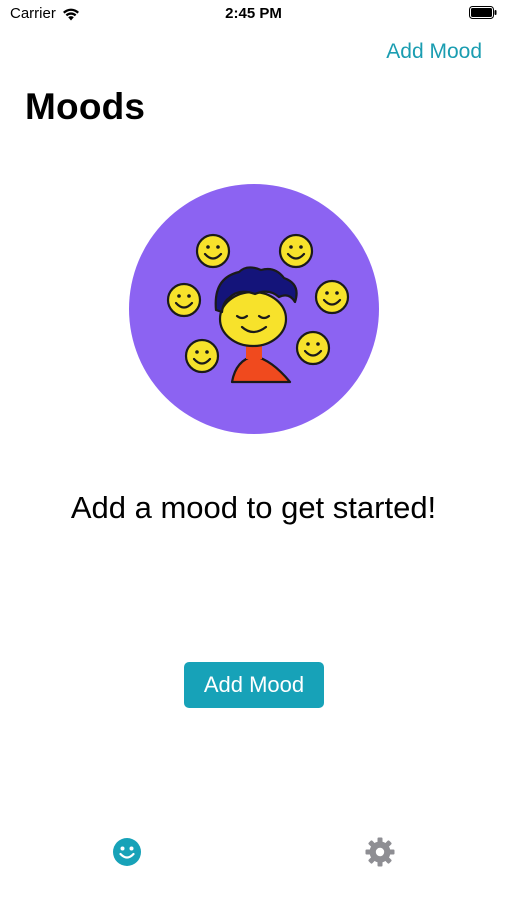 The height and width of the screenshot is (900, 507). What do you see at coordinates (253, 860) in the screenshot?
I see `tab-bar` at bounding box center [253, 860].